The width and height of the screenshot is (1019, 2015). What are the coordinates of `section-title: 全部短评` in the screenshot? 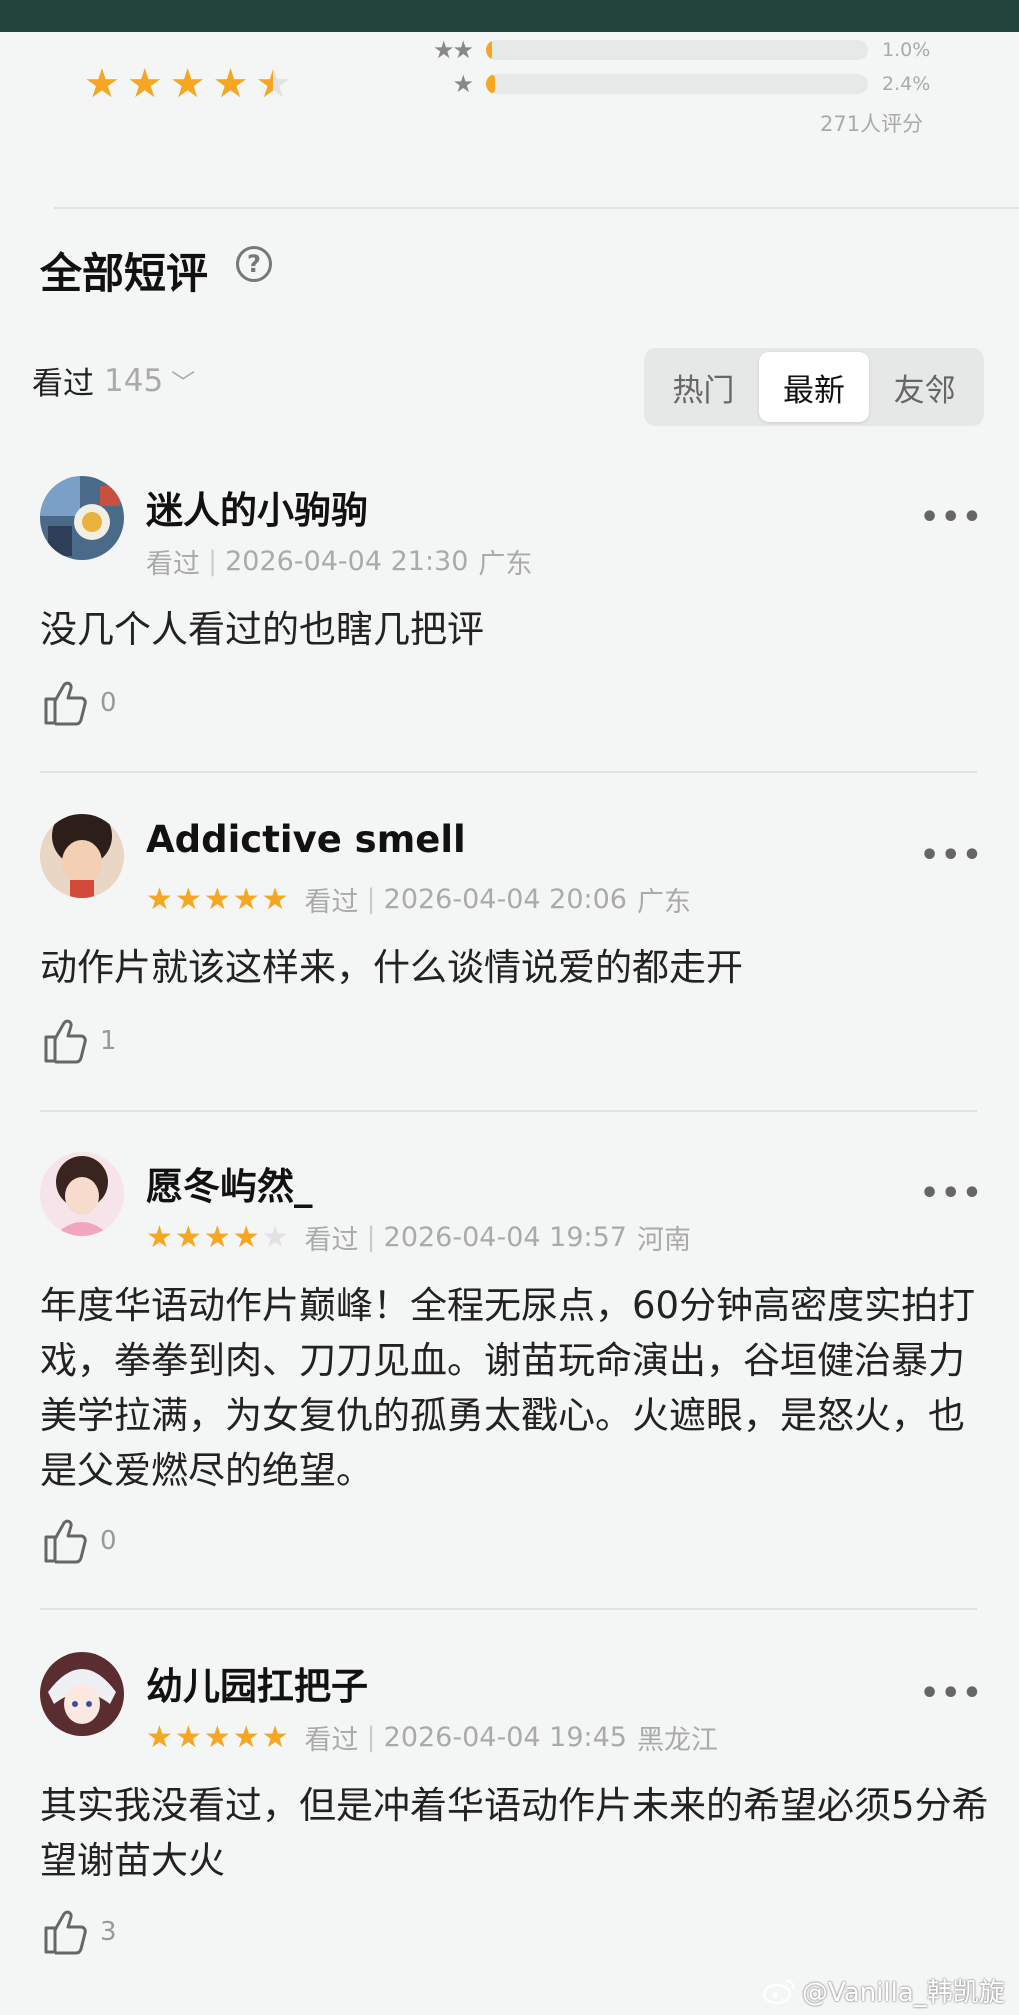 It's located at (124, 273).